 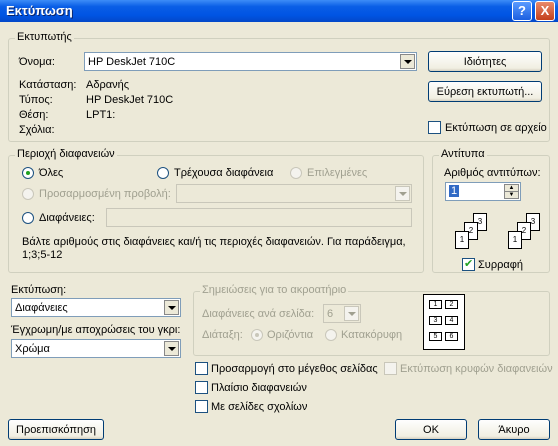 I want to click on per-page-select: 6, so click(x=342, y=313).